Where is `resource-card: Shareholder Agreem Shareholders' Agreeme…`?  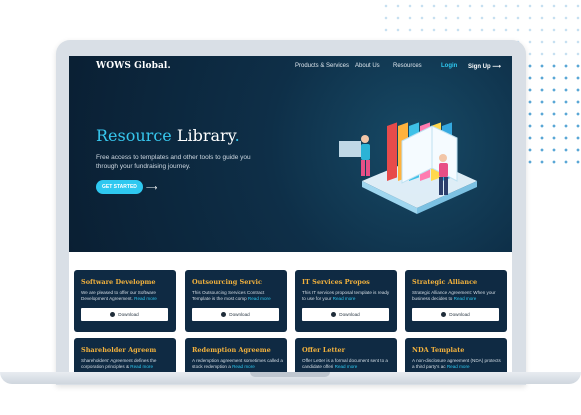 resource-card: Shareholder Agreem Shareholders' Agreeme… is located at coordinates (125, 355).